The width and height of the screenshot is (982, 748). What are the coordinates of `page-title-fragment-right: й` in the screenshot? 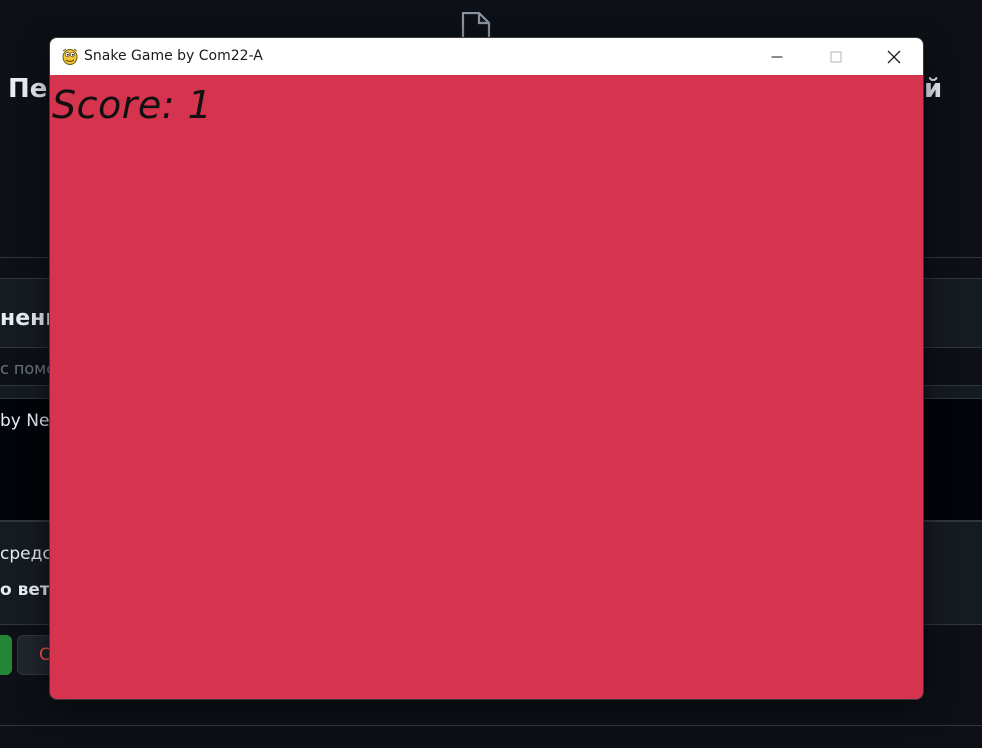 It's located at (933, 89).